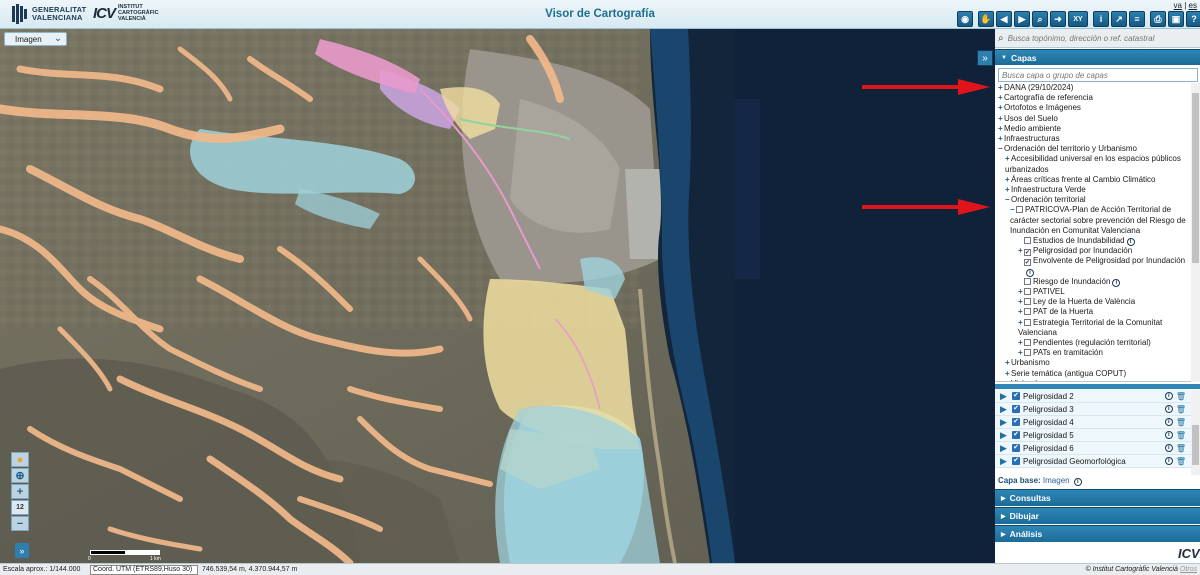 The height and width of the screenshot is (575, 1200). What do you see at coordinates (1188, 569) in the screenshot?
I see `credit-link: Otros` at bounding box center [1188, 569].